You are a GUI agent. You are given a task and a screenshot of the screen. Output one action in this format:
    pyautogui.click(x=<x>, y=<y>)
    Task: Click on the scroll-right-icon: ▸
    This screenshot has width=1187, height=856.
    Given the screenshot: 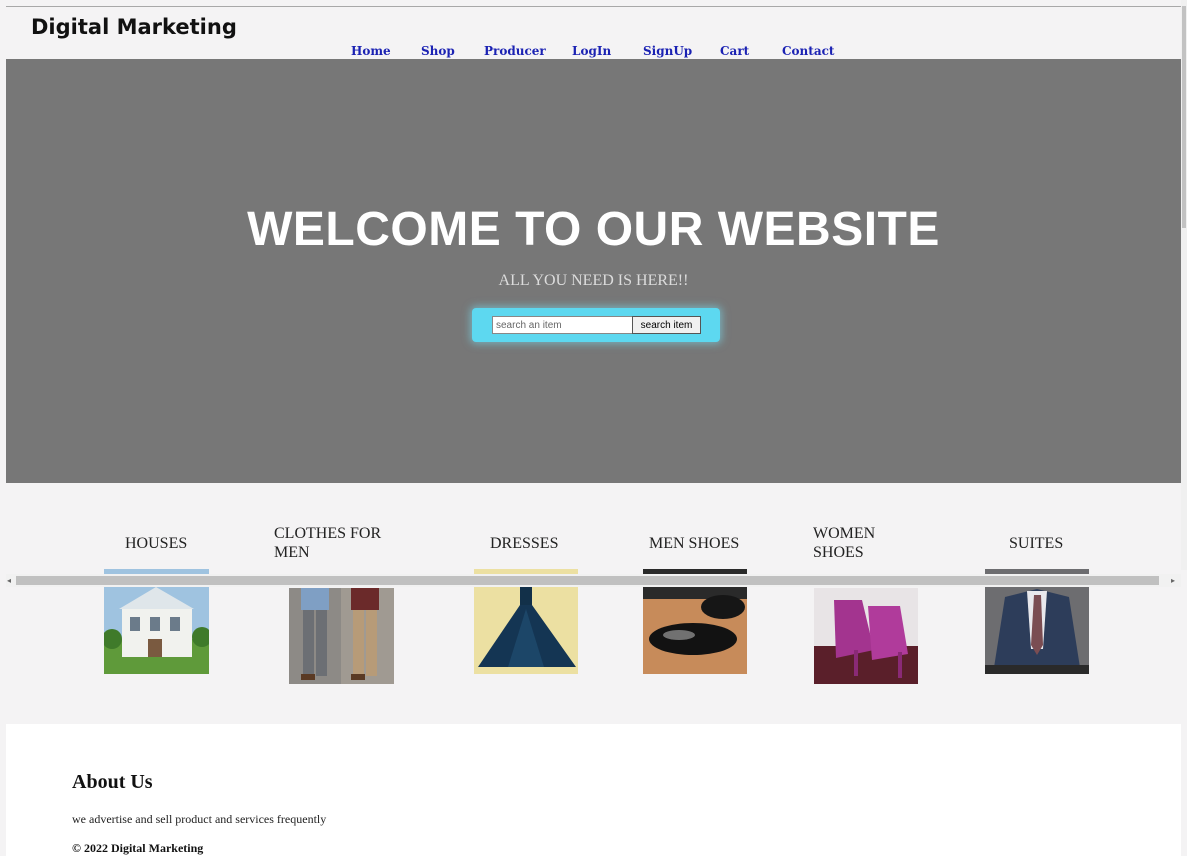 What is the action you would take?
    pyautogui.click(x=1173, y=580)
    